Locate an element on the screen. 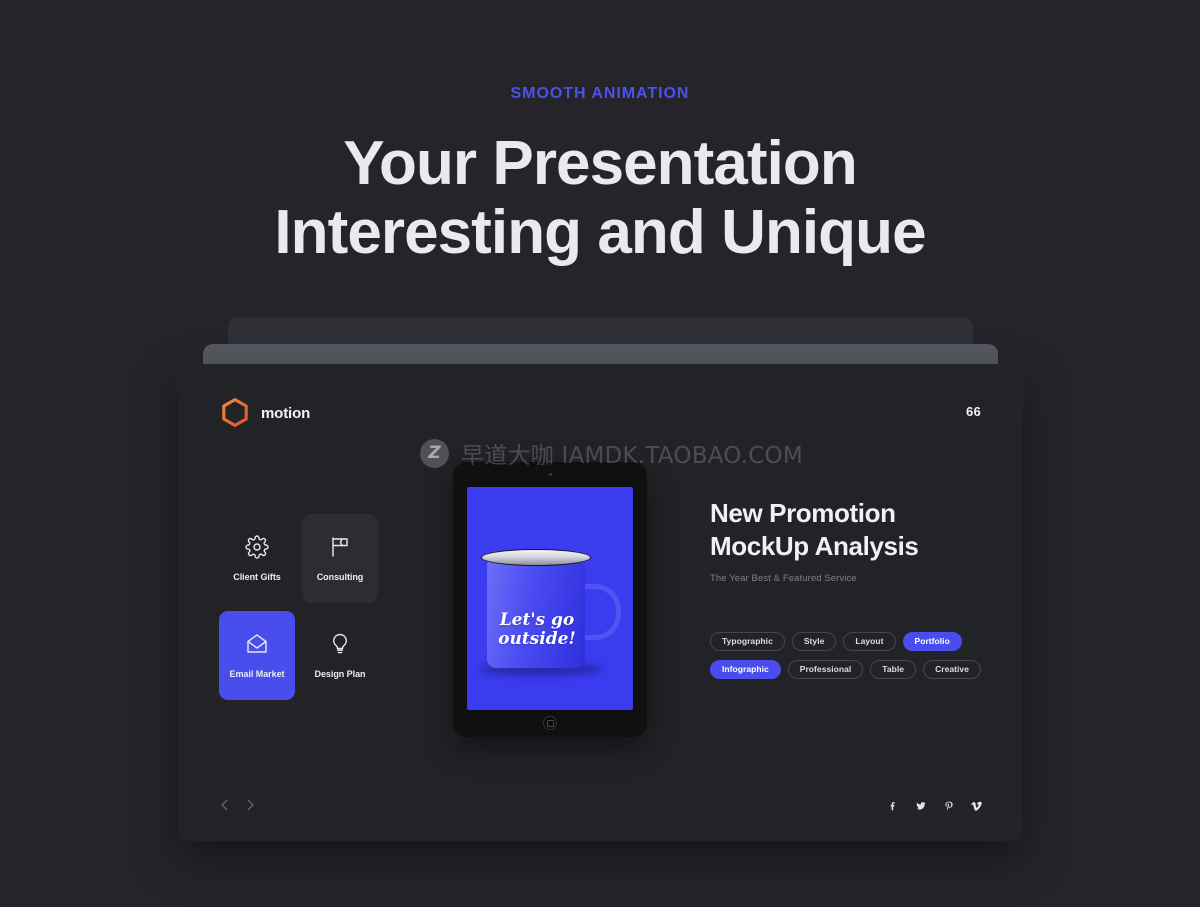 The width and height of the screenshot is (1200, 907). twitter-icon is located at coordinates (921, 806).